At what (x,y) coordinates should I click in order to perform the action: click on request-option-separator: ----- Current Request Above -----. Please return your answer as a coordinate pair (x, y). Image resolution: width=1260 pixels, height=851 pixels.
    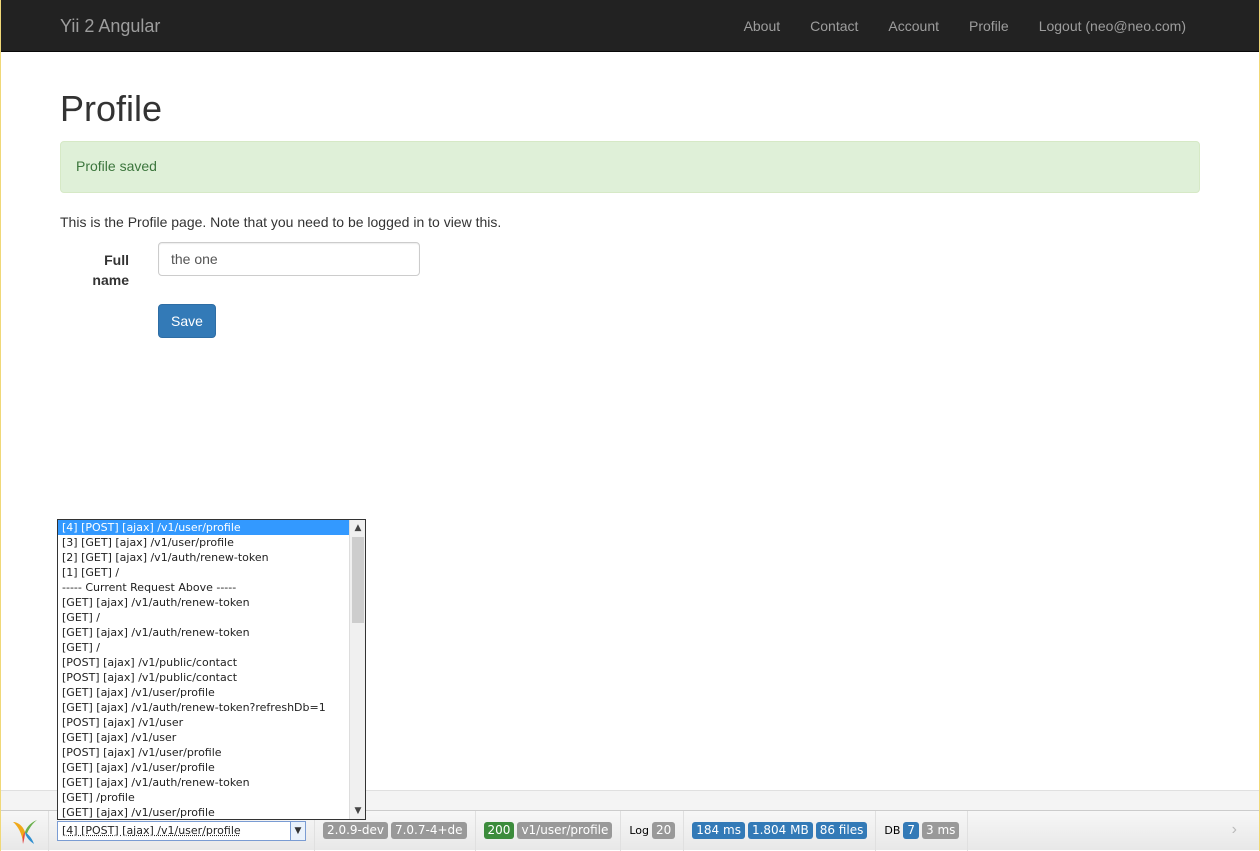
    Looking at the image, I should click on (203, 587).